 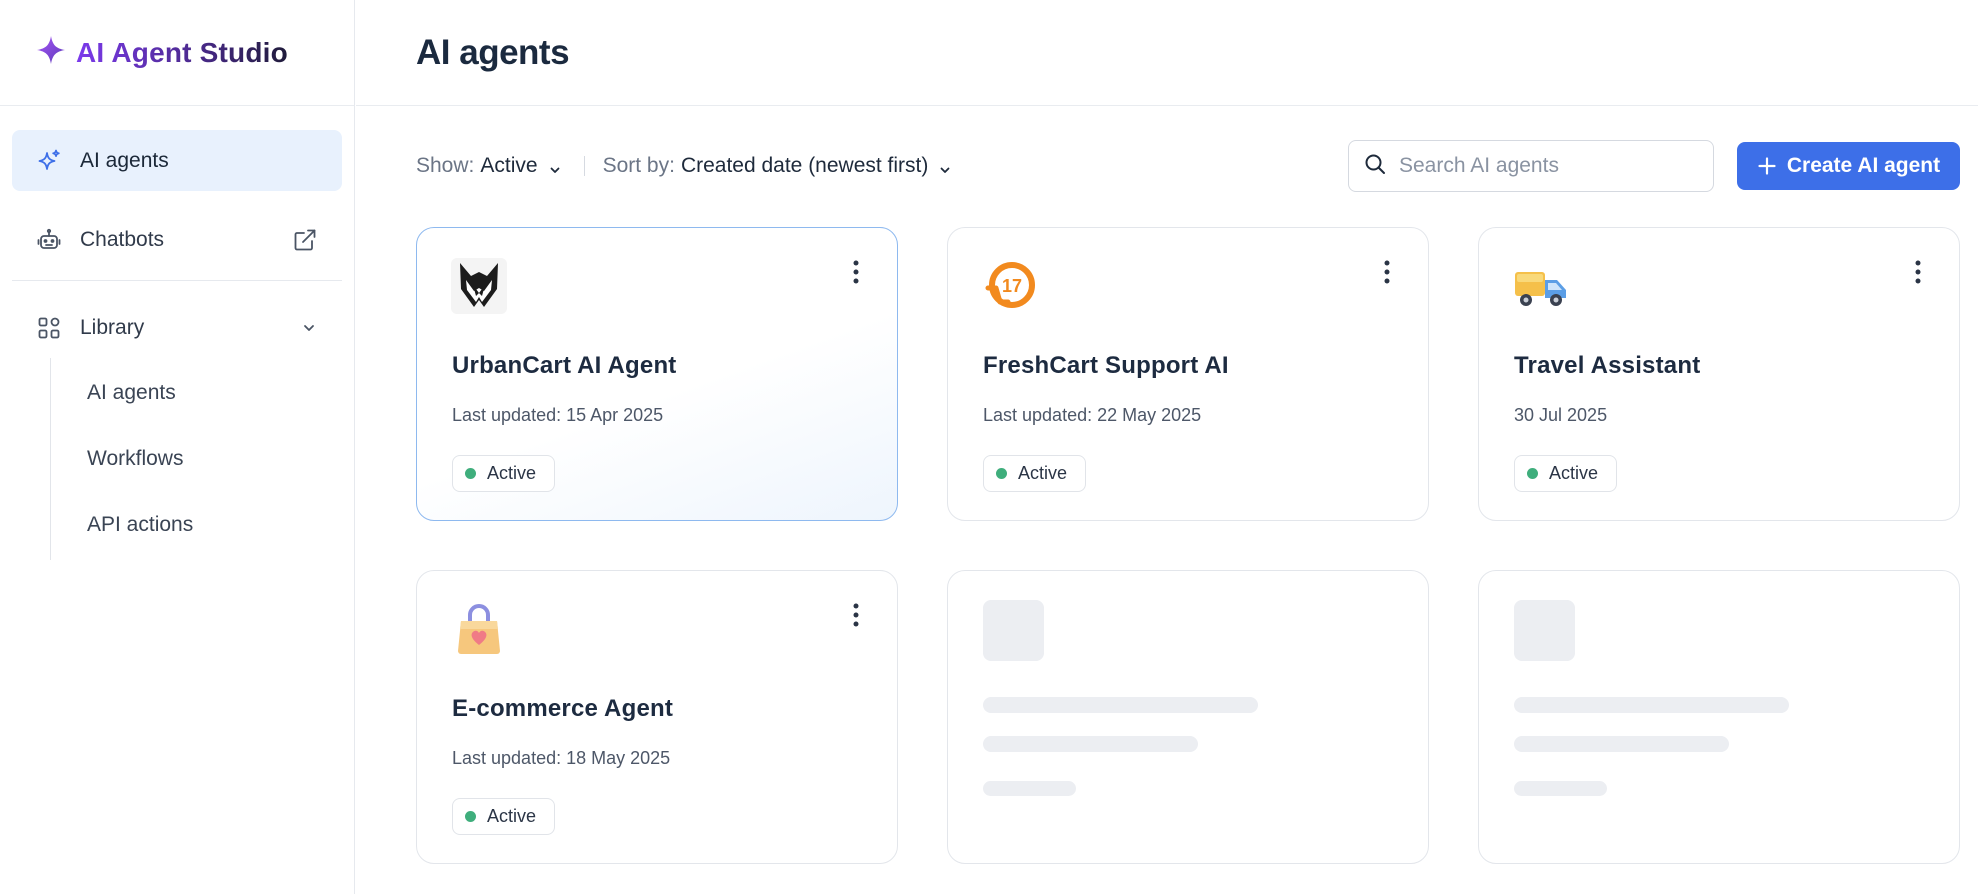 I want to click on cart-clock-logo-icon: 17, so click(x=1010, y=286).